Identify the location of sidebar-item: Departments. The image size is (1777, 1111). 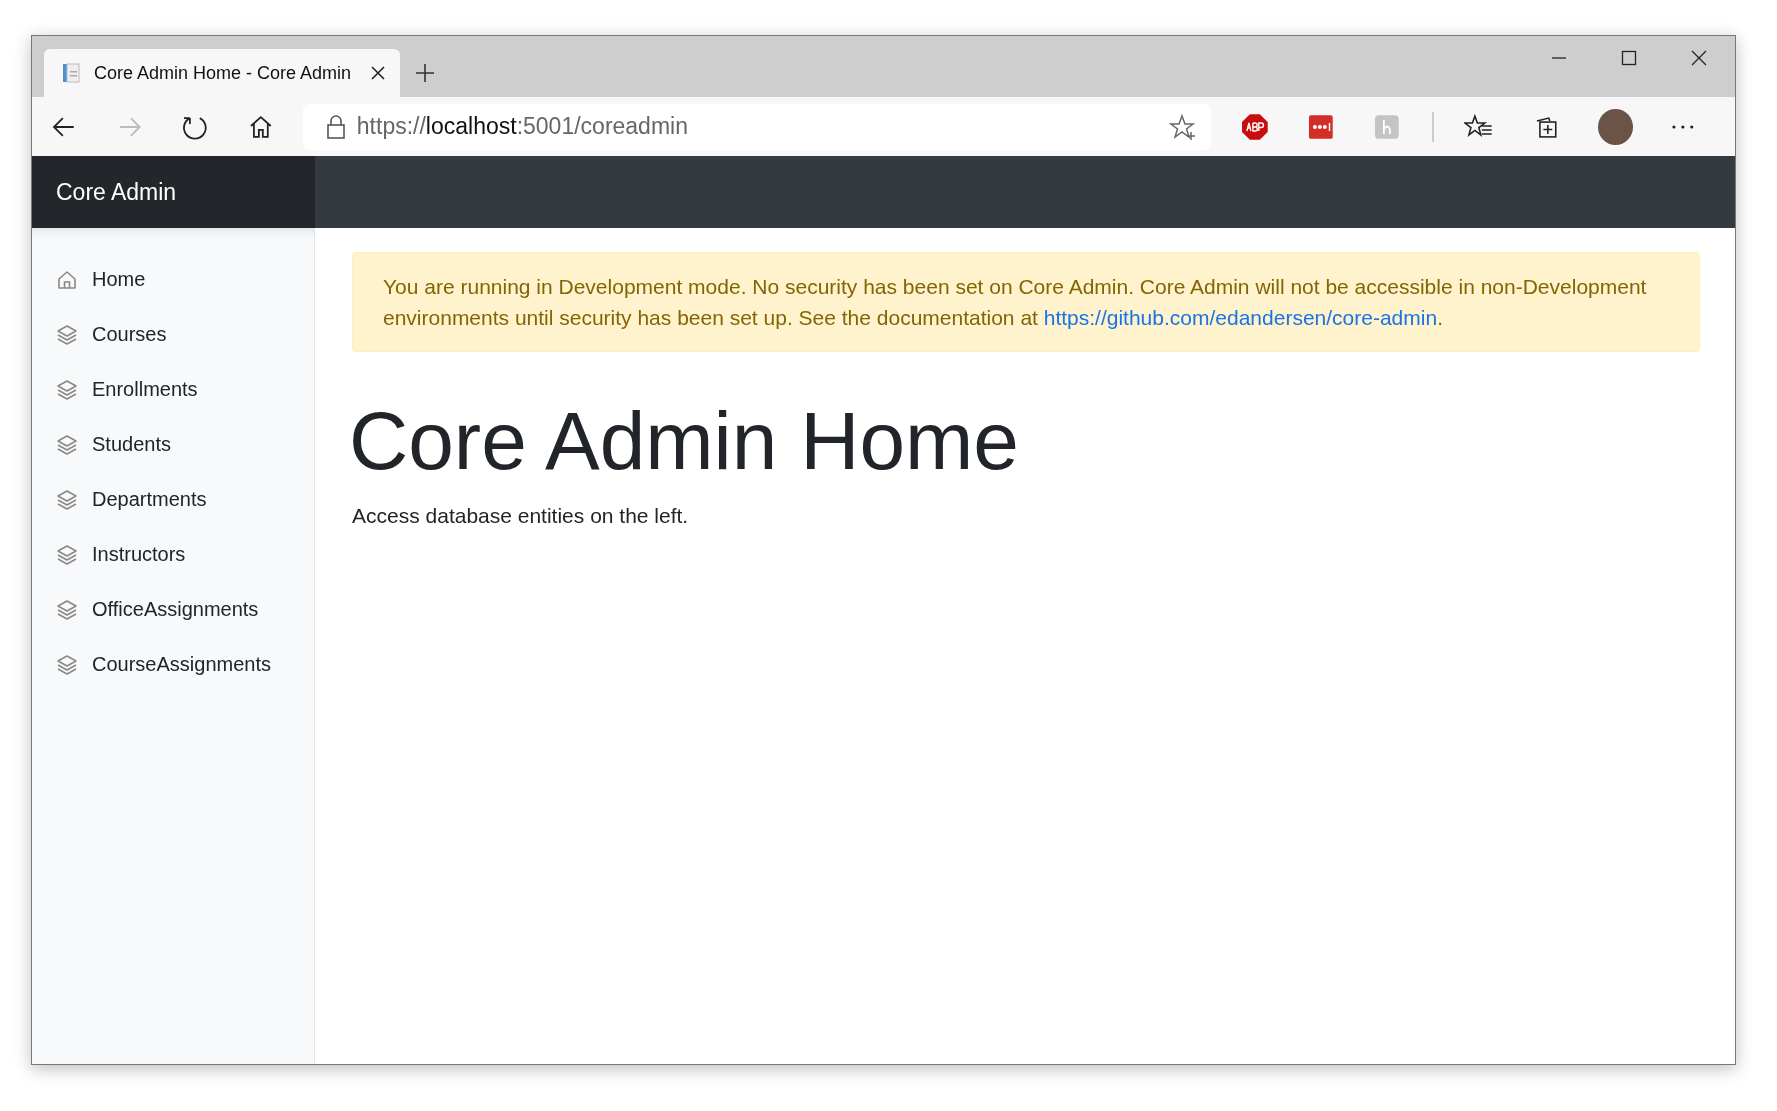
(173, 499).